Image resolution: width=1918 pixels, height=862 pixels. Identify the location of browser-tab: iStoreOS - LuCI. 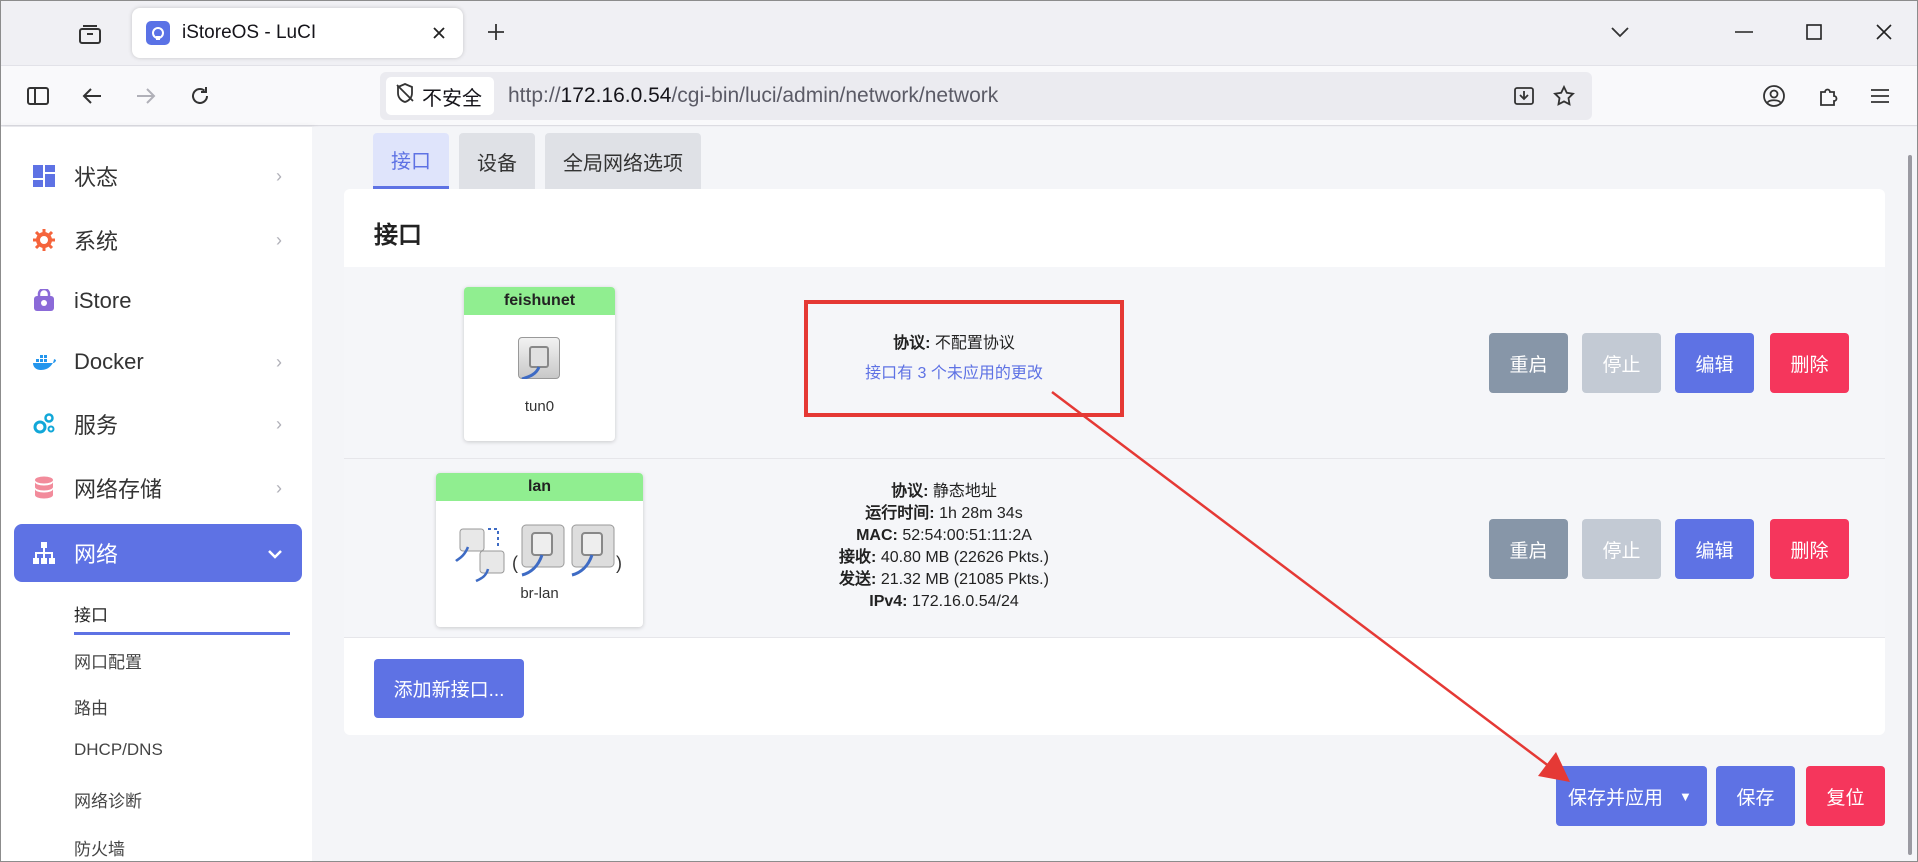
(297, 33).